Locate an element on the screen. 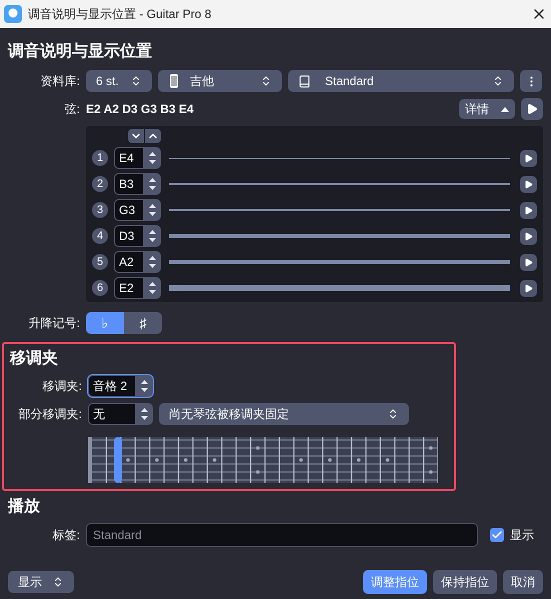 This screenshot has width=551, height=599. note-stepper: E2 is located at coordinates (137, 288).